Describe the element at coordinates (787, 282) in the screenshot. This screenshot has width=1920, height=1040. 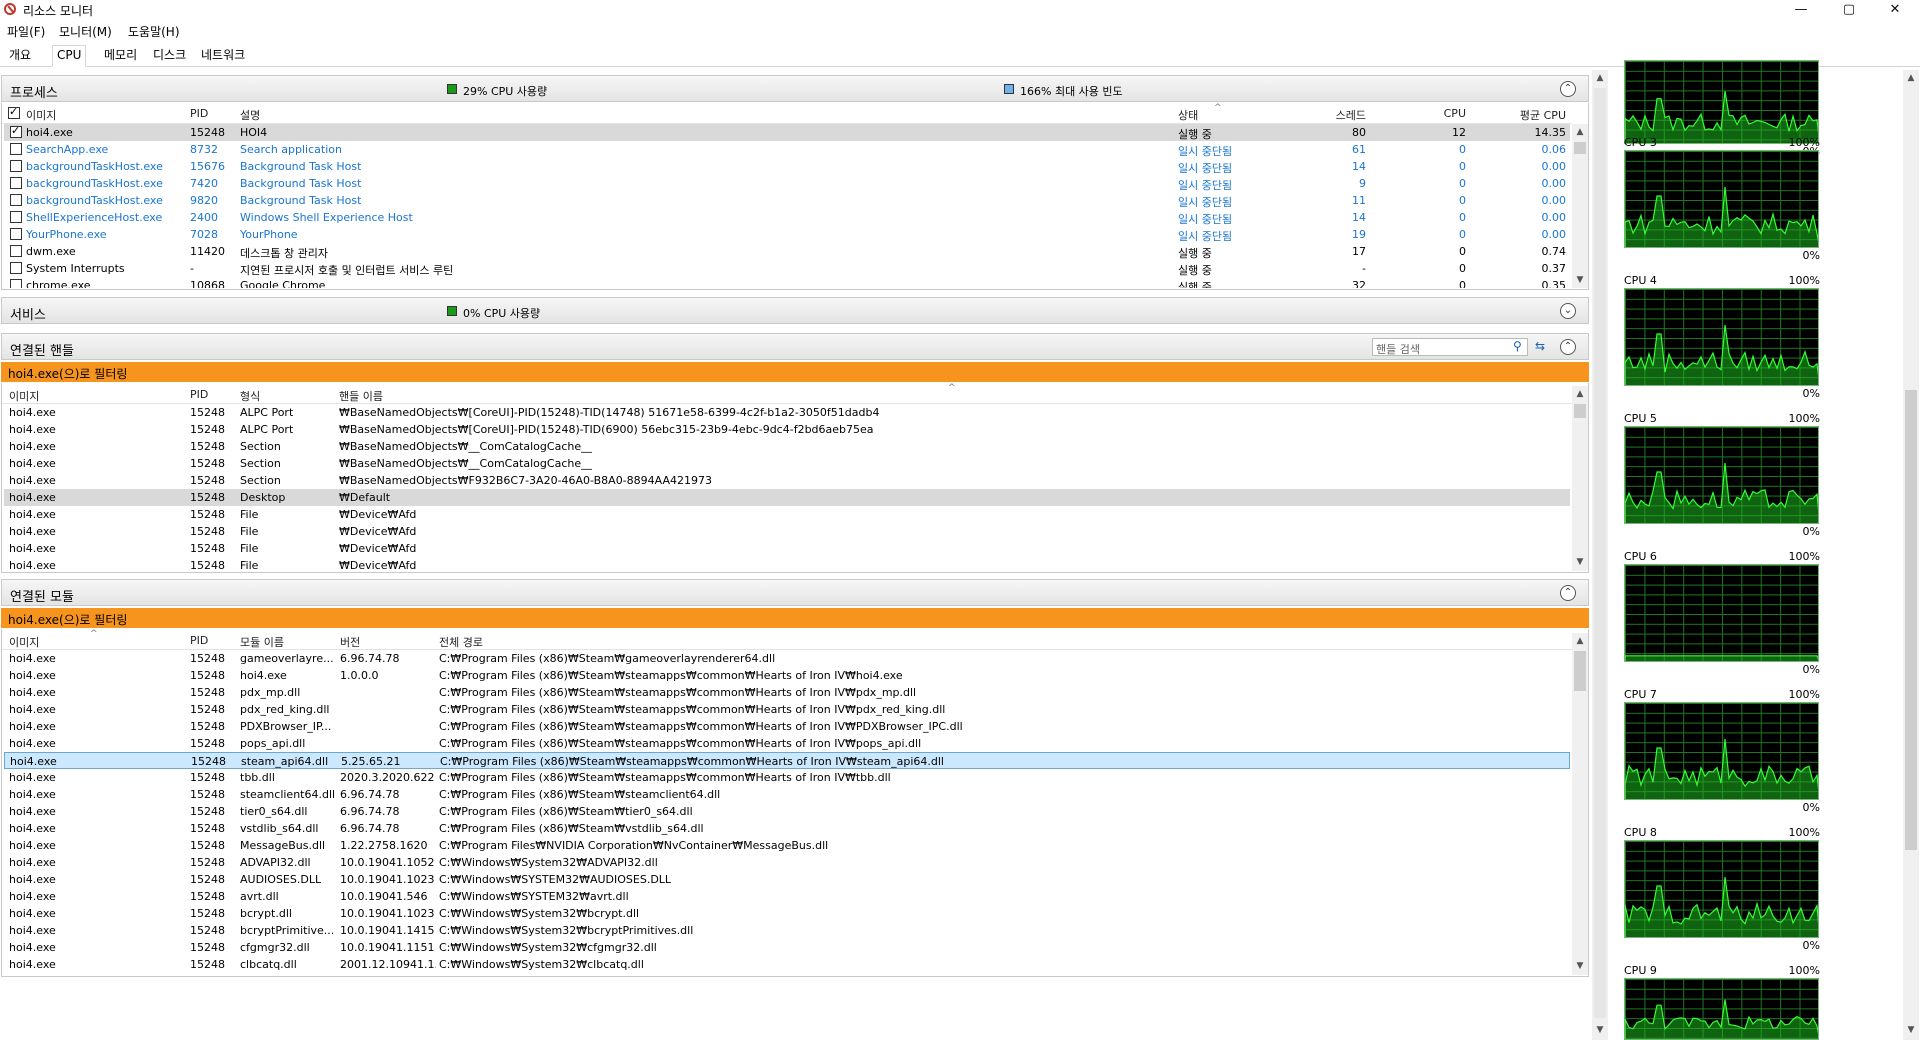
I see `table-row: chrome.exe 10868 Google Chrome 실행 중 32 0 0.35` at that location.